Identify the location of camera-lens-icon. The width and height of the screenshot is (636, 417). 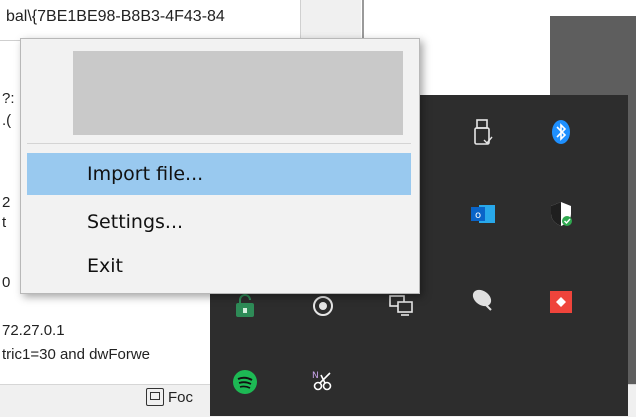
(323, 306).